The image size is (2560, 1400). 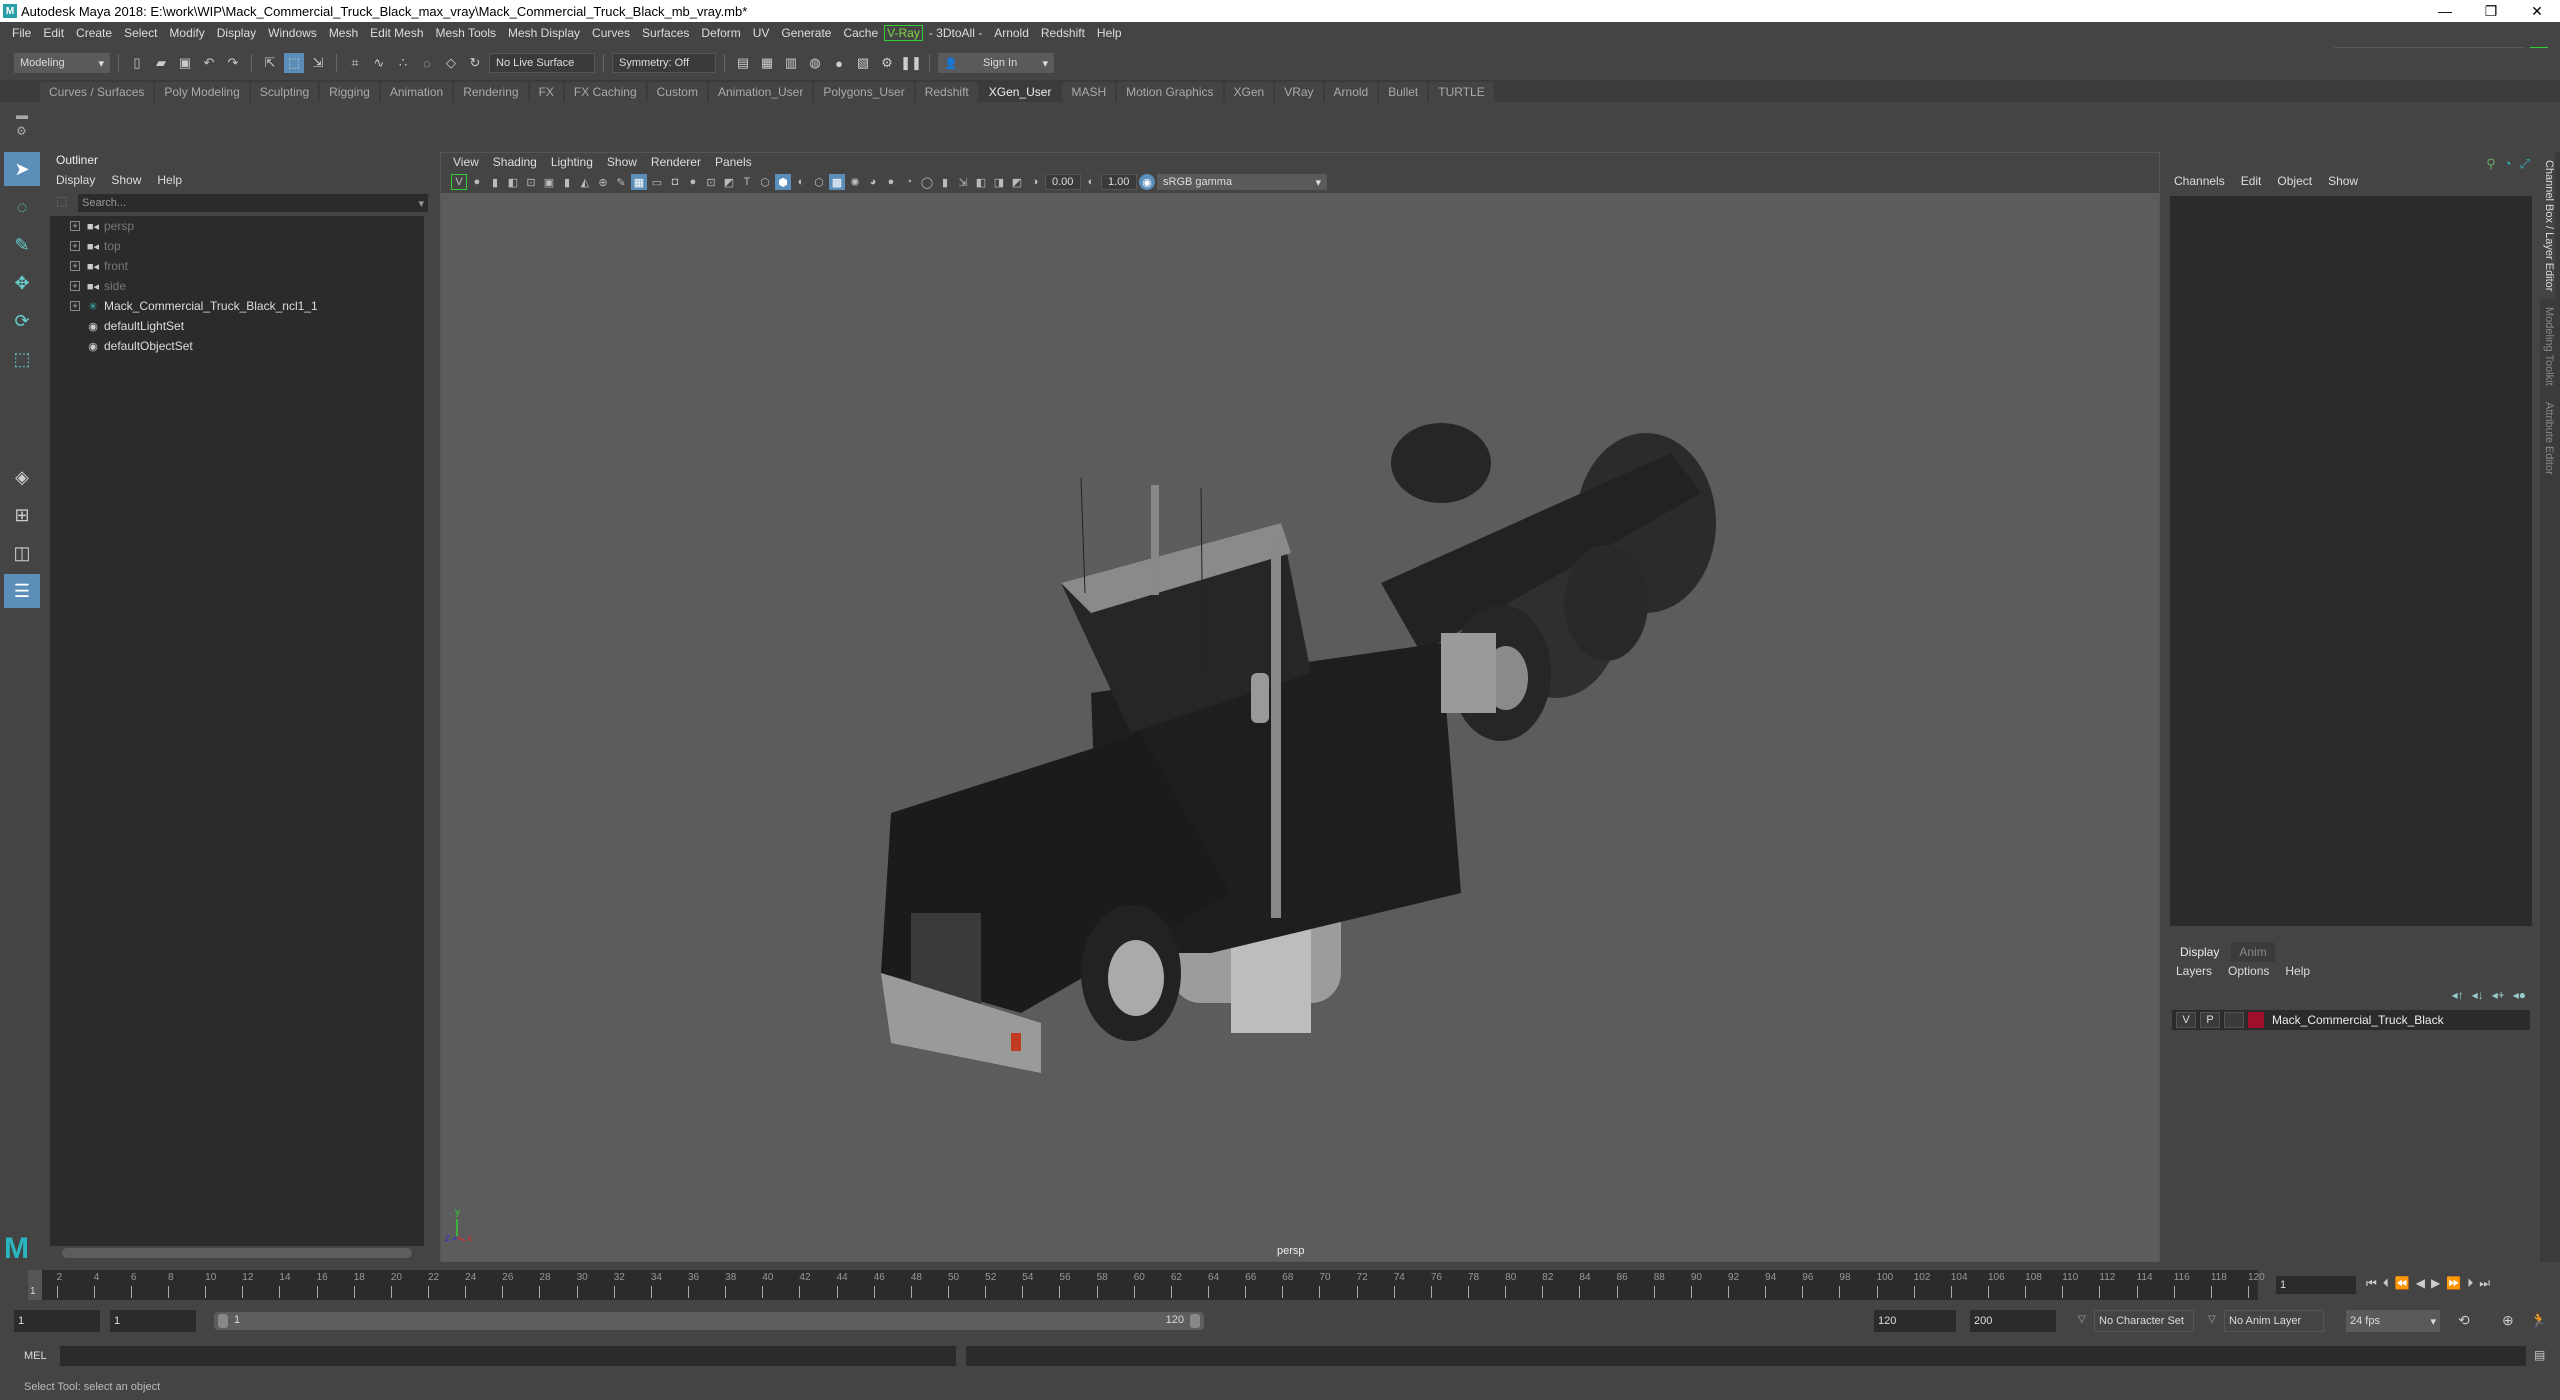 I want to click on bookmark-icon: ▮, so click(x=495, y=182).